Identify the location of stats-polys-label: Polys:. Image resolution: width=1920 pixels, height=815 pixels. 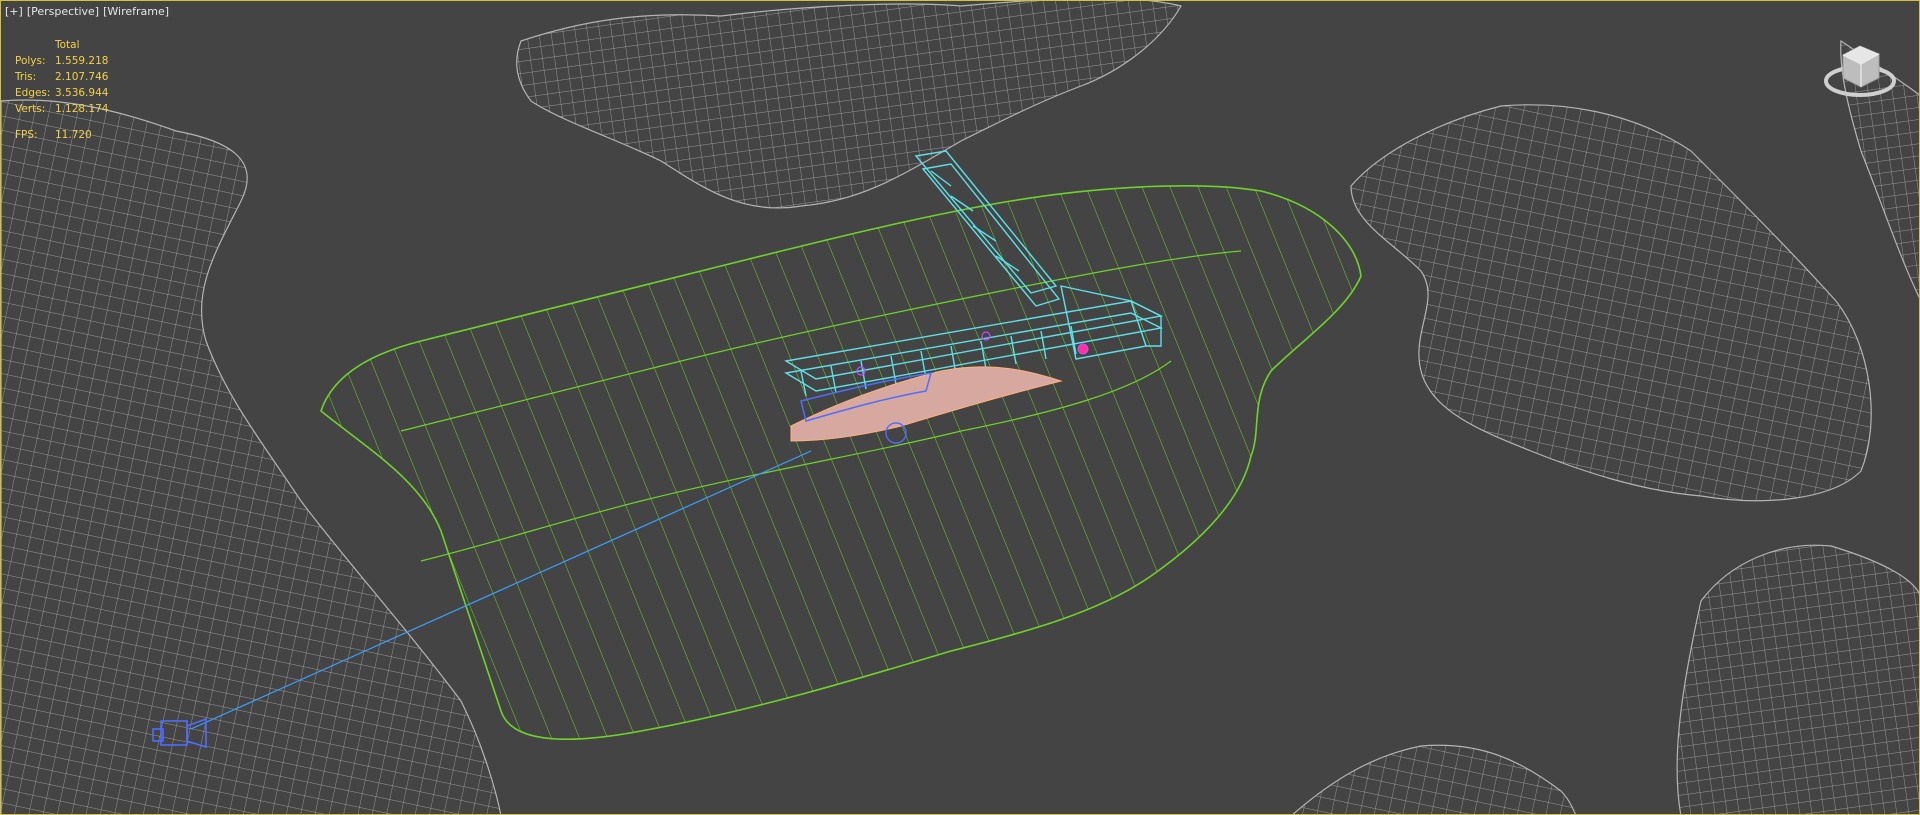
(30, 61).